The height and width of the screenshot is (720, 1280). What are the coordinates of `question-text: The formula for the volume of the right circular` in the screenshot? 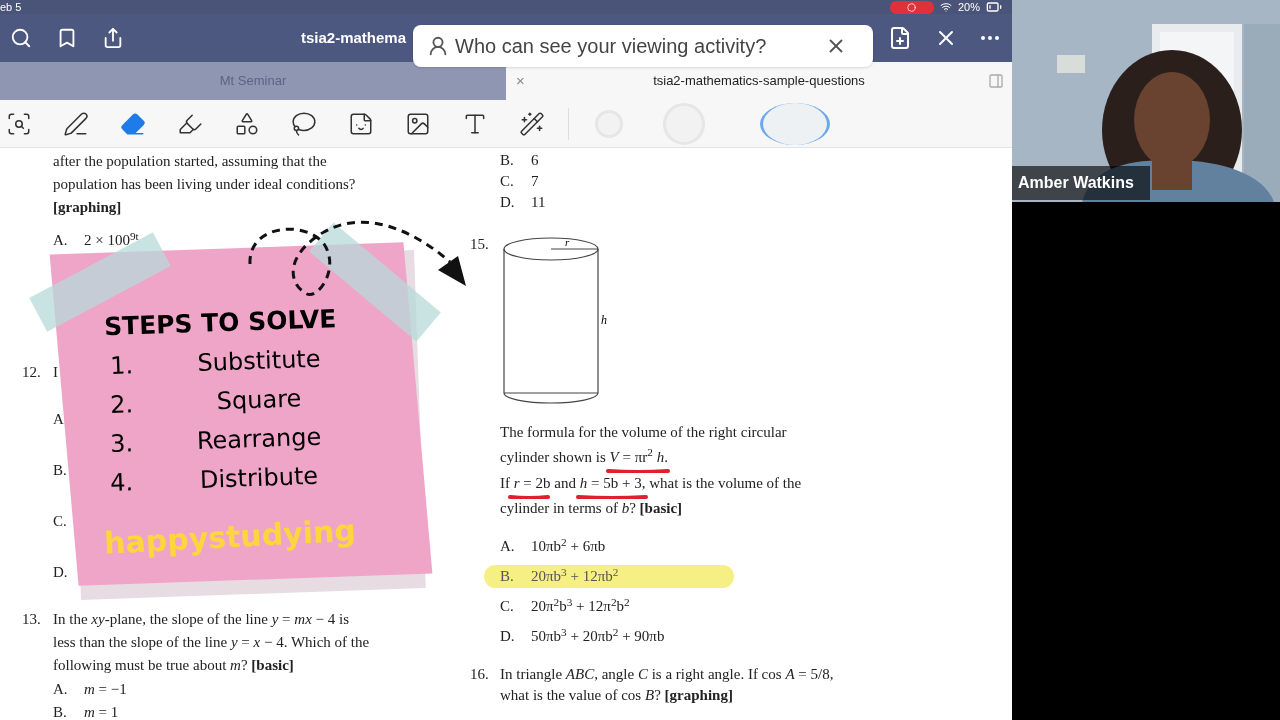 It's located at (643, 432).